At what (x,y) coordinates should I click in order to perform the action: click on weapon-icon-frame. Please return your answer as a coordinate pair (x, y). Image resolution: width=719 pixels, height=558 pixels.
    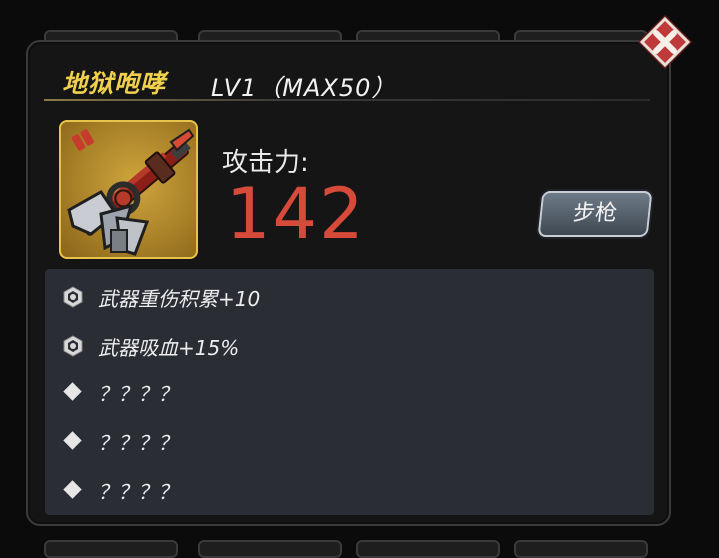
    Looking at the image, I should click on (128, 189).